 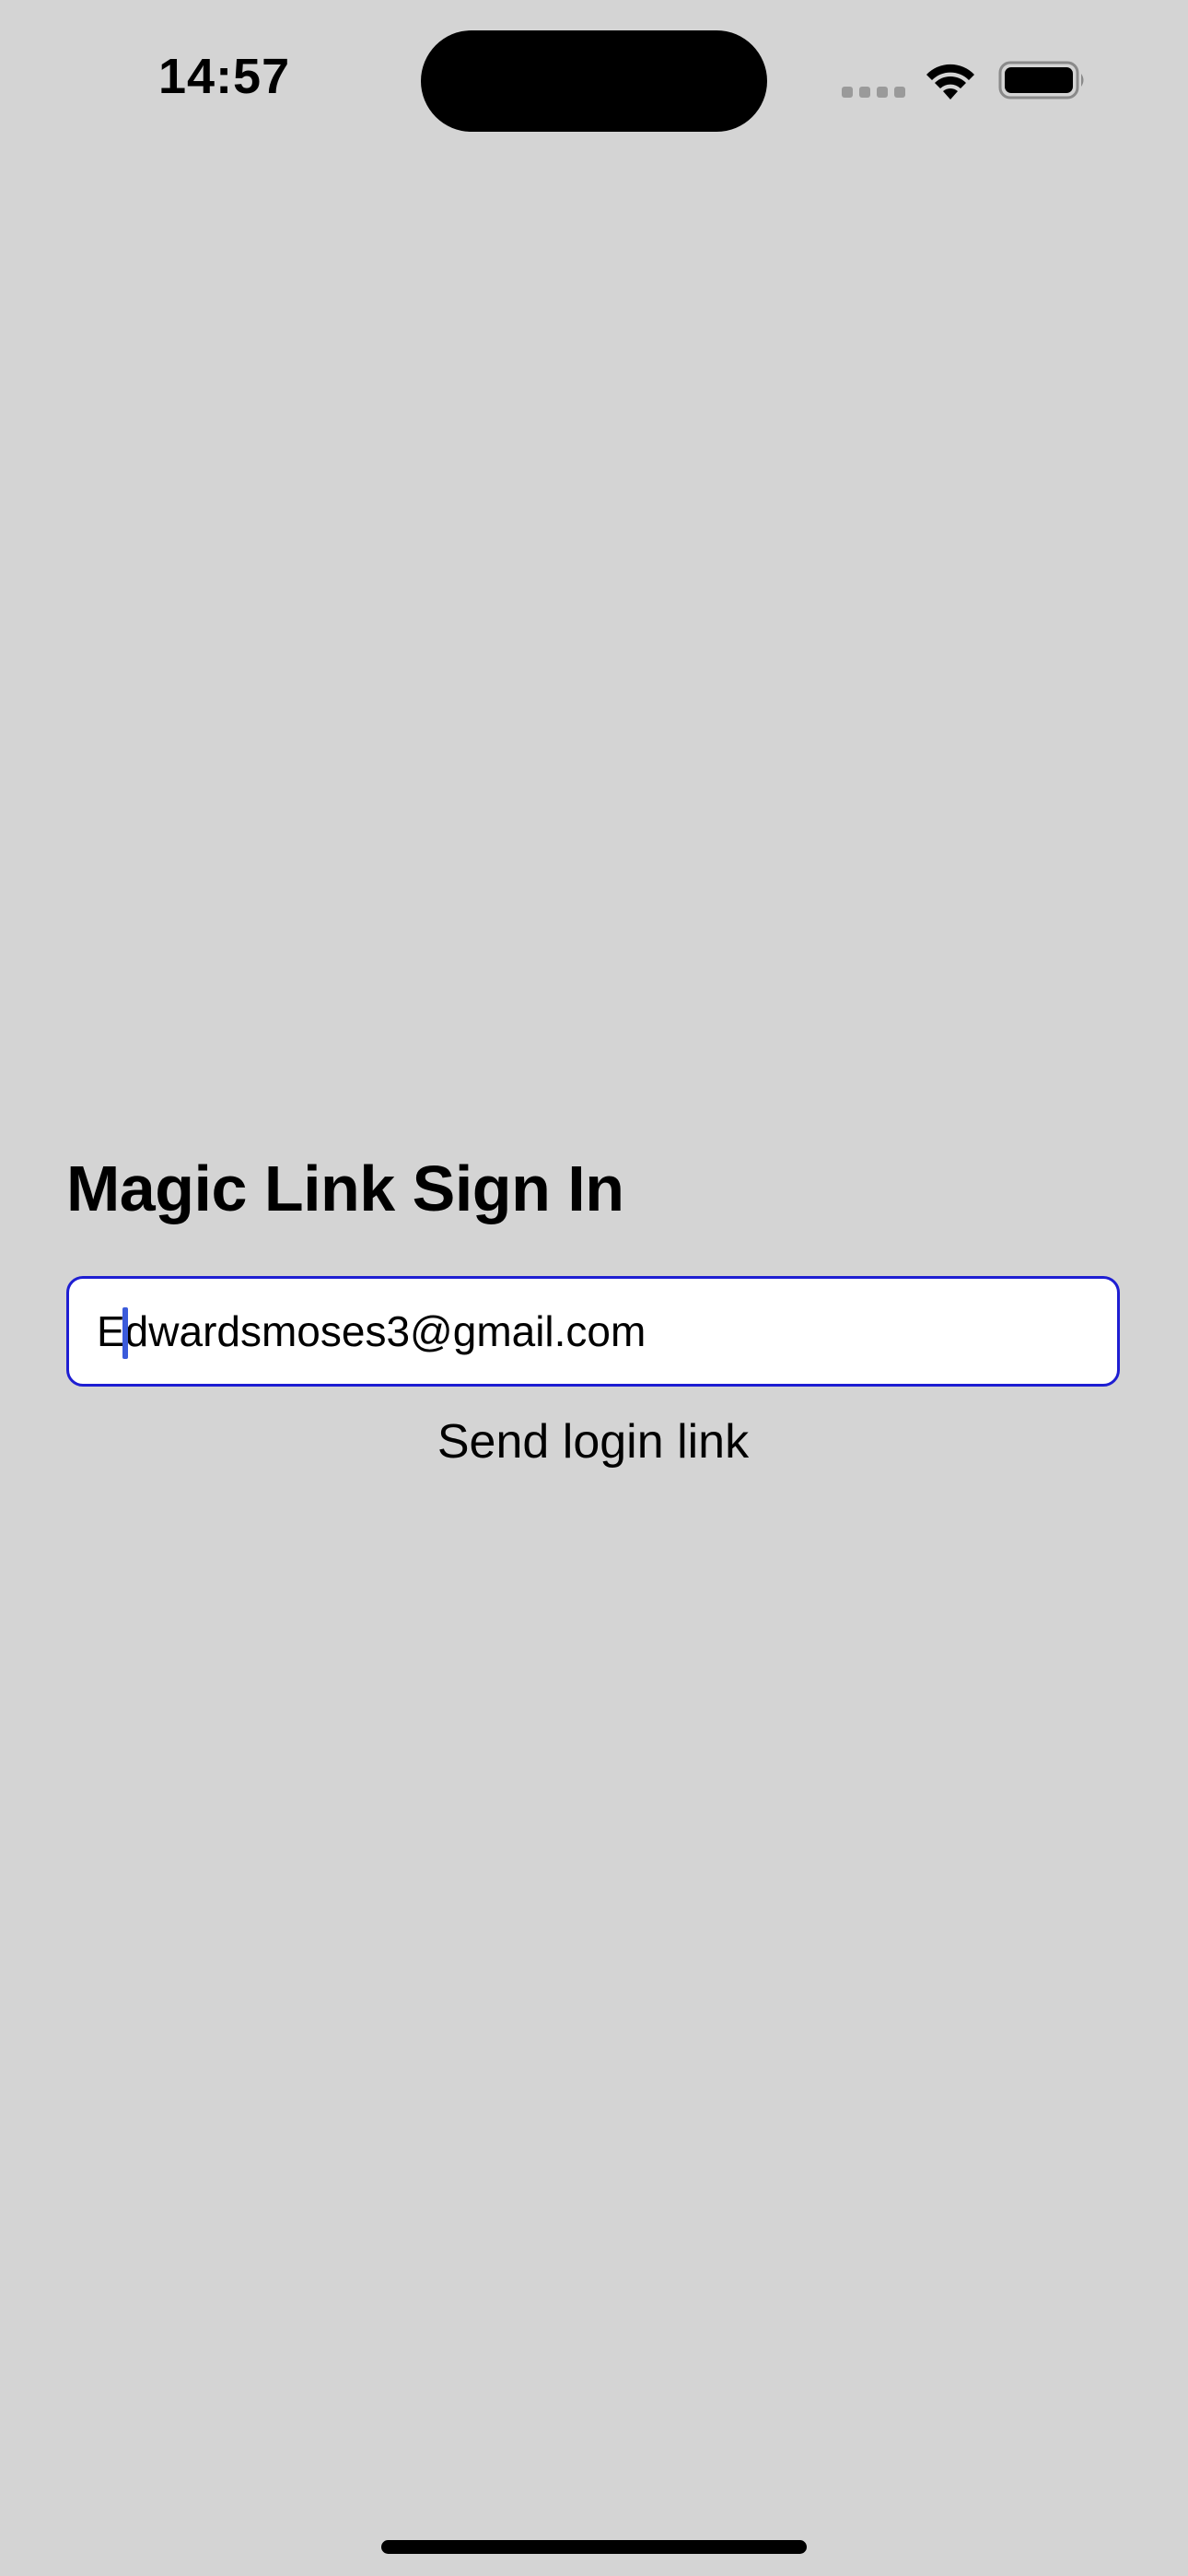 What do you see at coordinates (594, 81) in the screenshot?
I see `dynamic-island` at bounding box center [594, 81].